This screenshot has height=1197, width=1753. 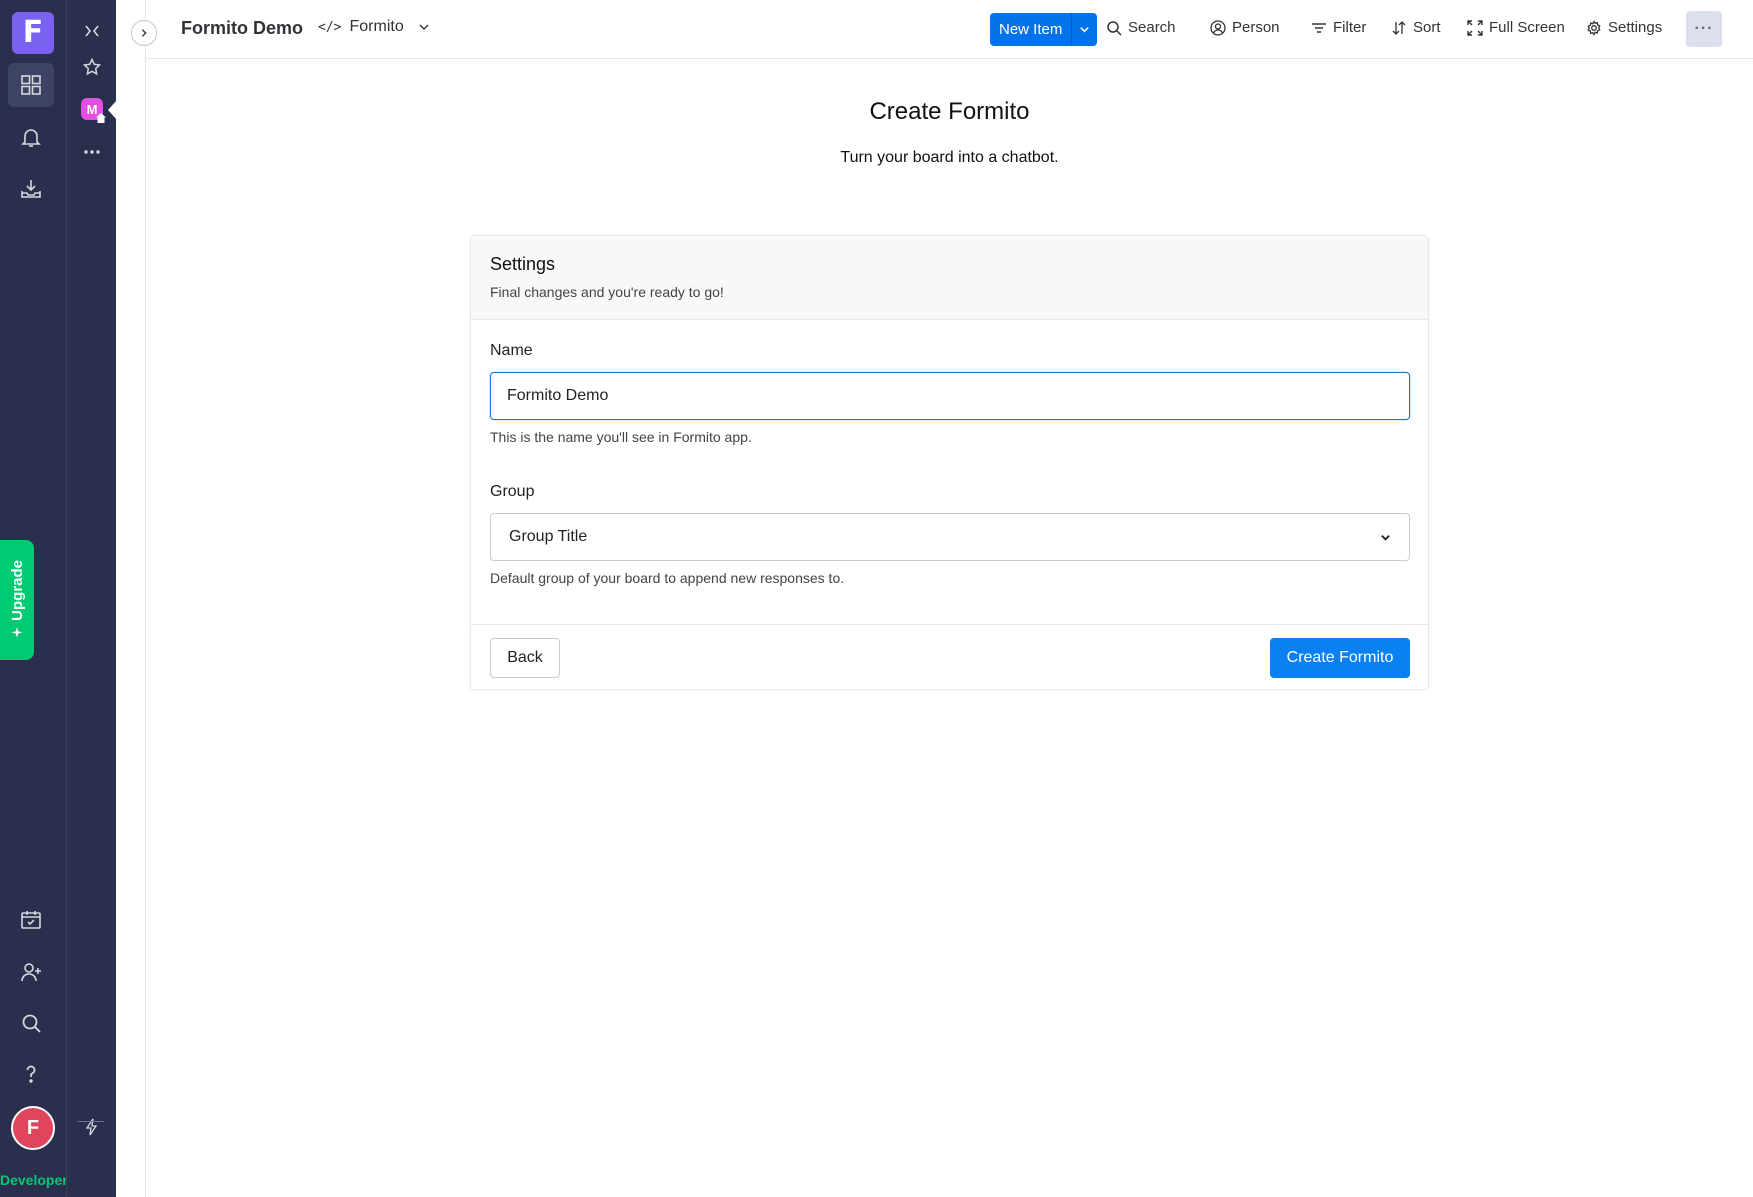 I want to click on user-avatar: F, so click(x=33, y=1128).